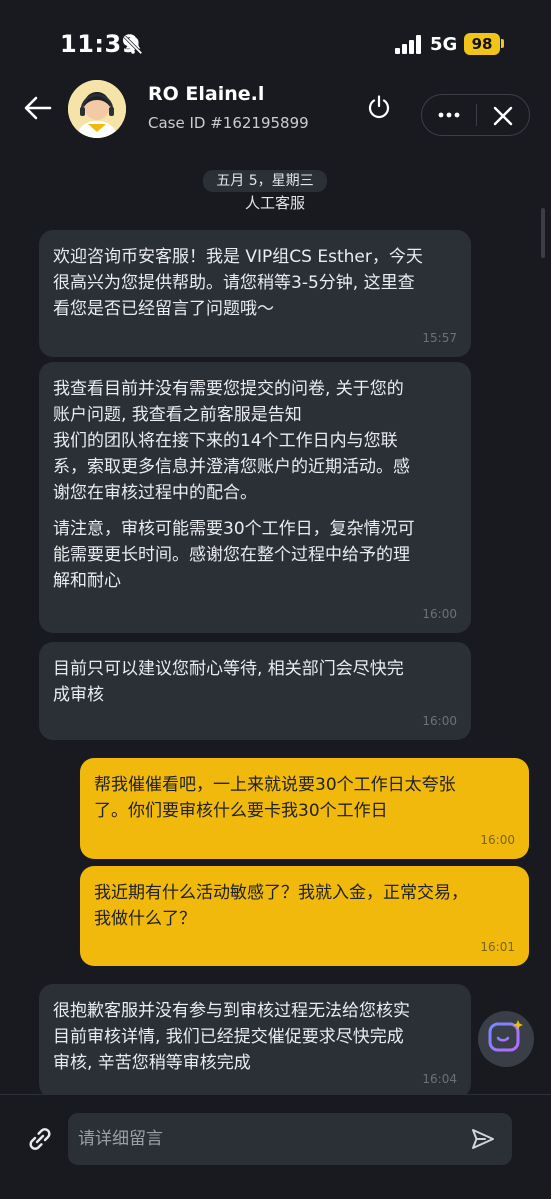  I want to click on agent-avatar, so click(97, 109).